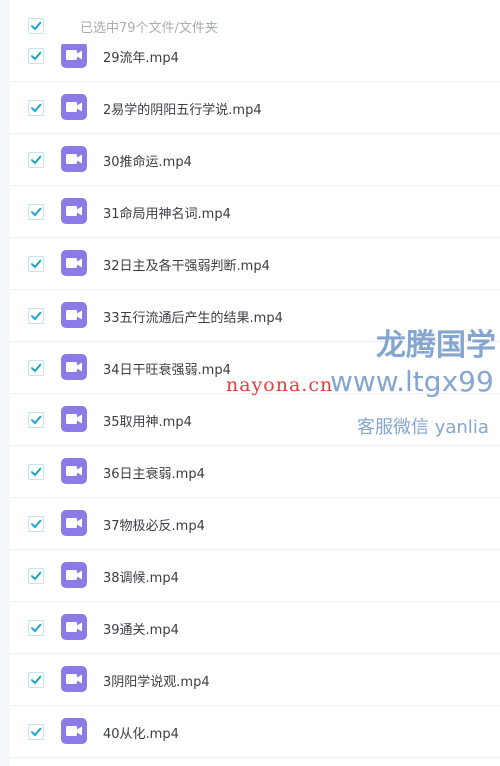 This screenshot has width=500, height=766. What do you see at coordinates (141, 628) in the screenshot?
I see `file-name: 39通关.mp4` at bounding box center [141, 628].